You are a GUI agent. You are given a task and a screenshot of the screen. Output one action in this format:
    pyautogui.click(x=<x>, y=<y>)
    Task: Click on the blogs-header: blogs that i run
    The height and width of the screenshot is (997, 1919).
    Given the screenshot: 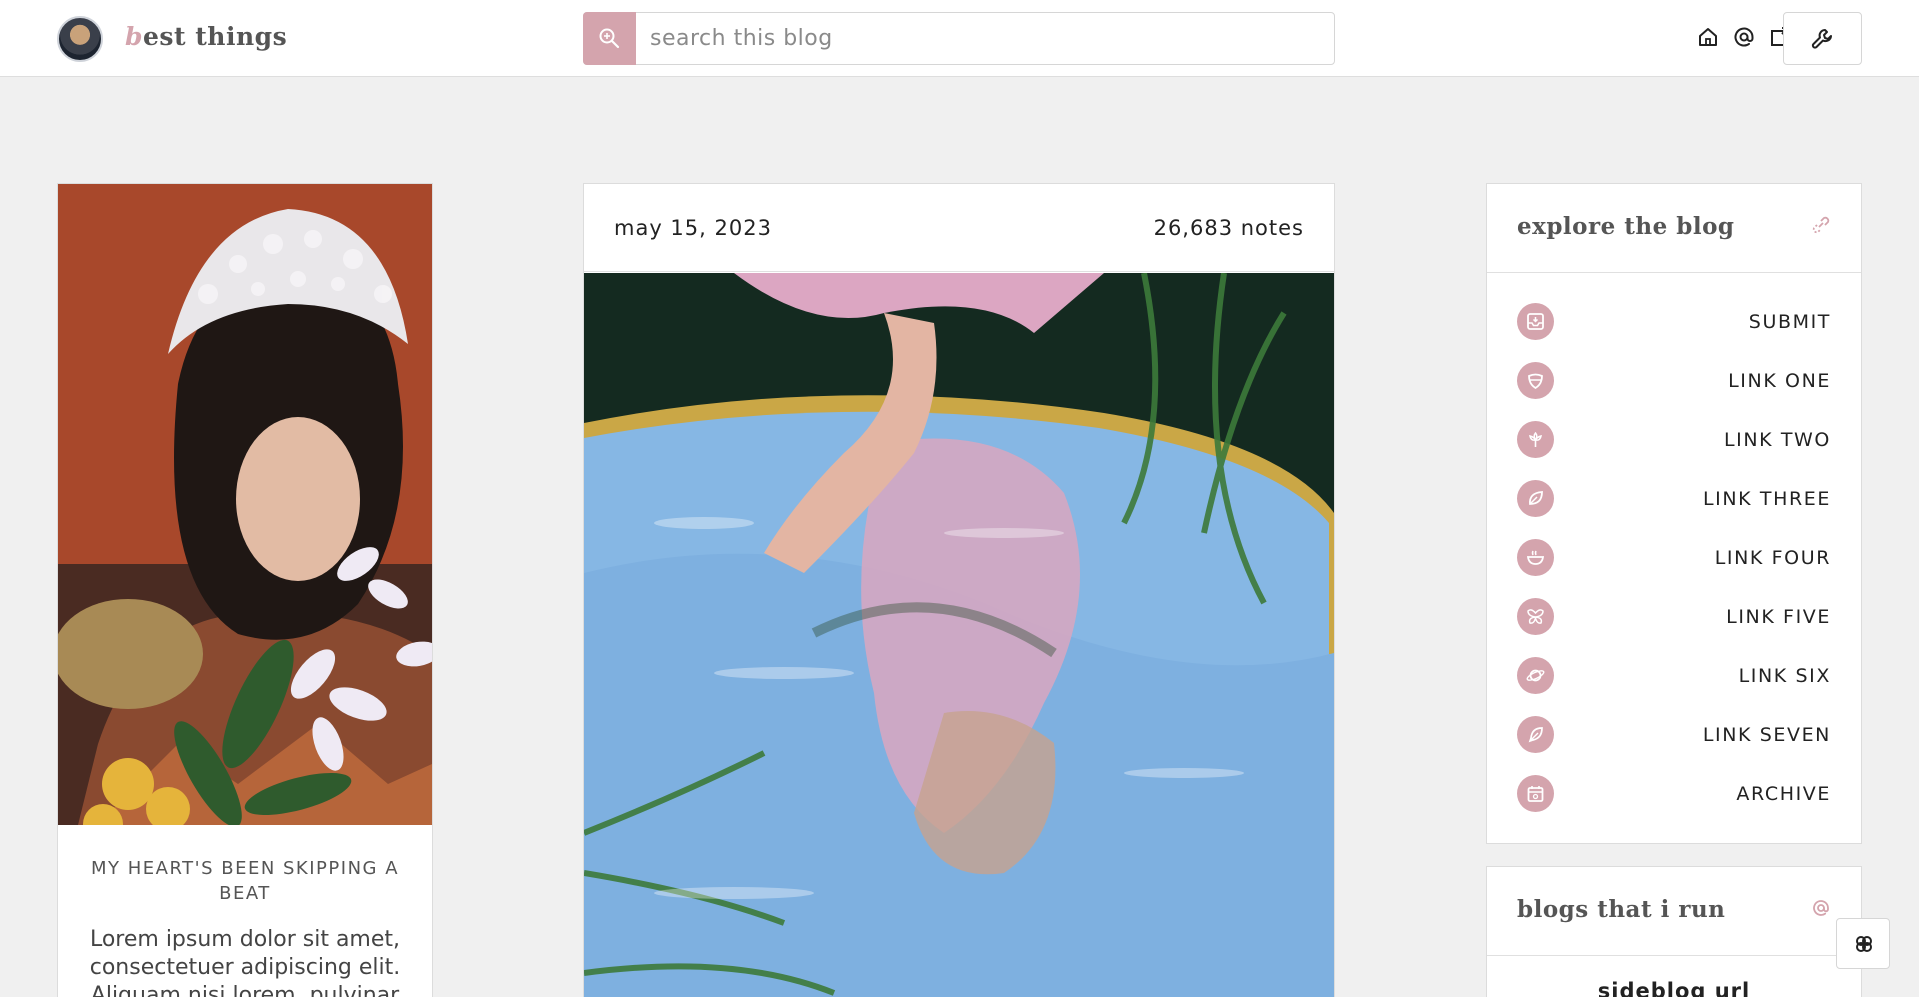 What is the action you would take?
    pyautogui.click(x=1674, y=911)
    